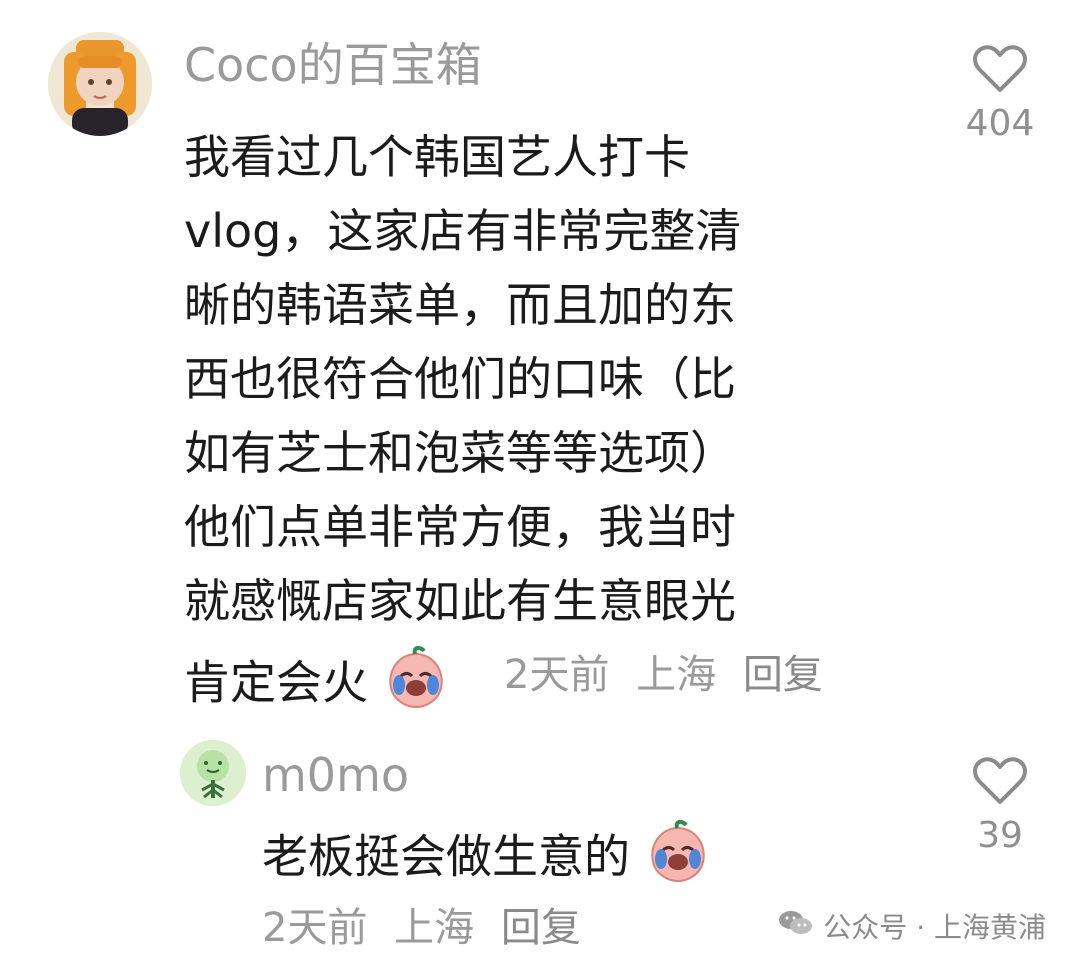  What do you see at coordinates (460, 305) in the screenshot?
I see `comment-text-line-3: 晰的韩语菜单，而且加的东` at bounding box center [460, 305].